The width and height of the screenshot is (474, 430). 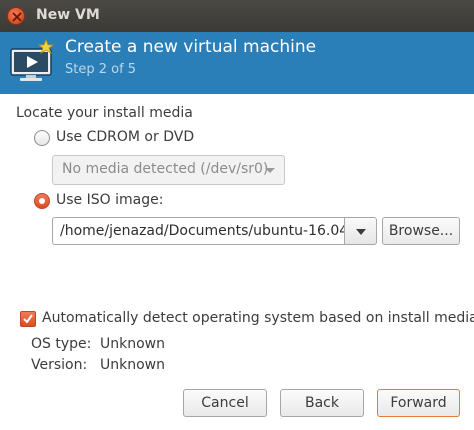 What do you see at coordinates (225, 403) in the screenshot?
I see `cancel-button: Cancel` at bounding box center [225, 403].